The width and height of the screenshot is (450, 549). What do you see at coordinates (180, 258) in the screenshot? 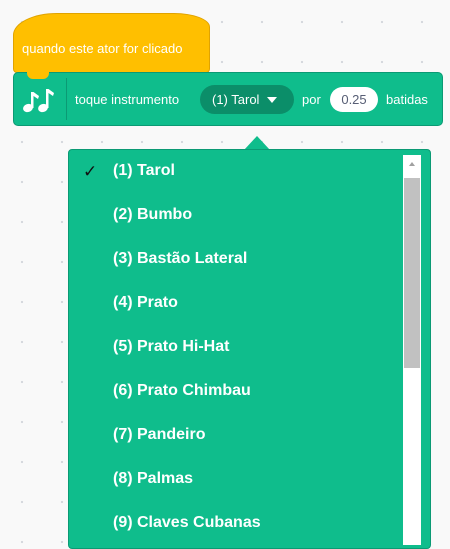
I see `menu-item-label: (3) Bastão Lateral` at bounding box center [180, 258].